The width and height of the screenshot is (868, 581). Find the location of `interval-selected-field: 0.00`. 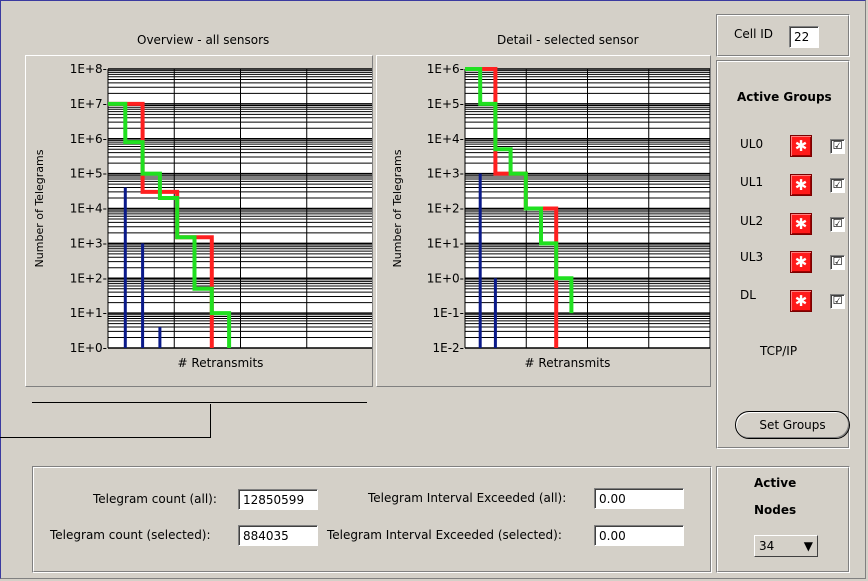

interval-selected-field: 0.00 is located at coordinates (639, 535).